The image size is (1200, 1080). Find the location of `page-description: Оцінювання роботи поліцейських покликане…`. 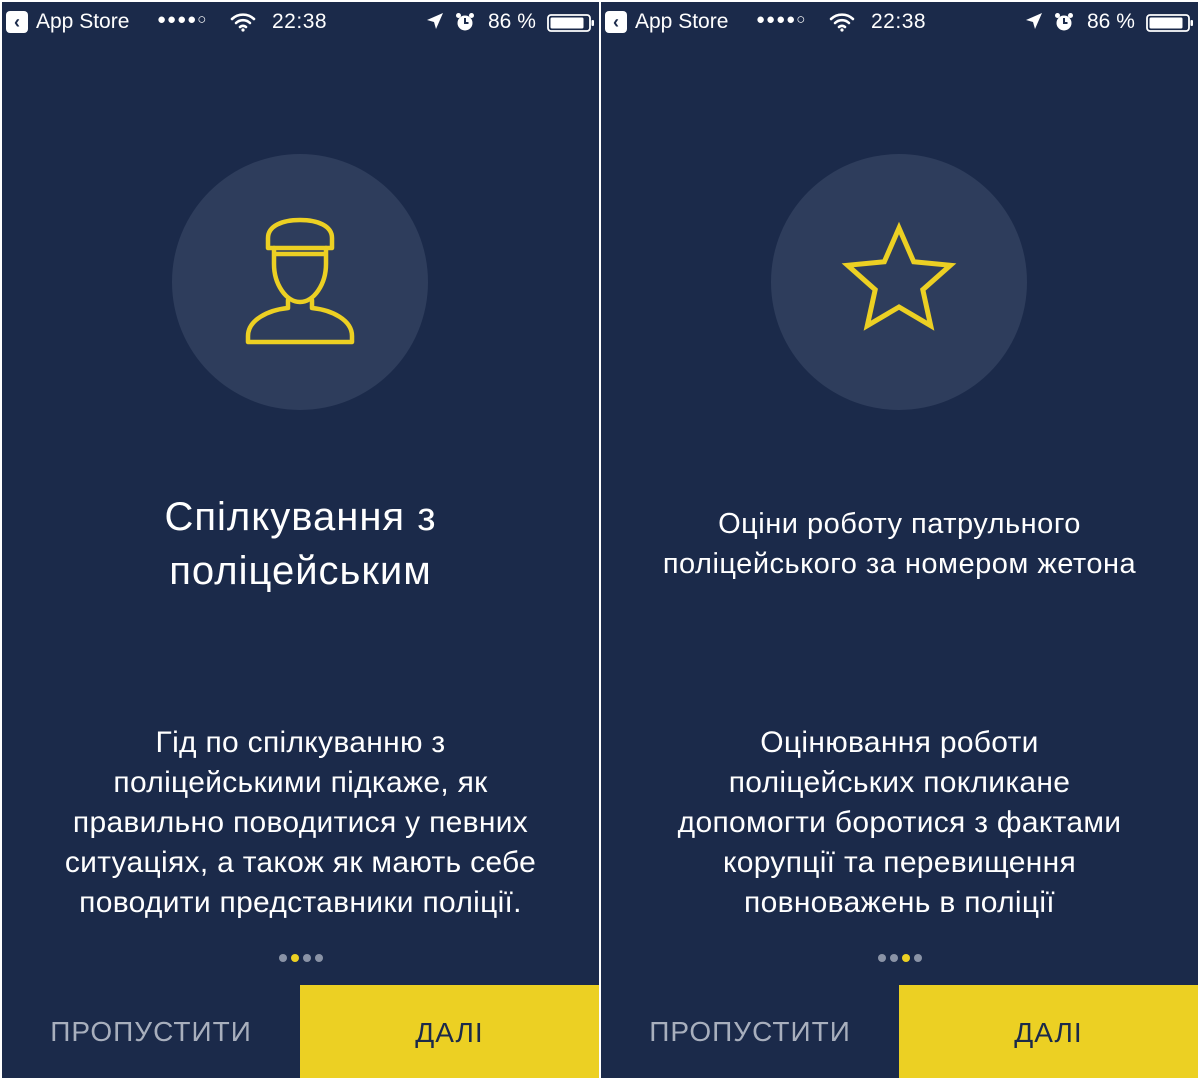

page-description: Оцінювання роботи поліцейських покликане… is located at coordinates (899, 823).